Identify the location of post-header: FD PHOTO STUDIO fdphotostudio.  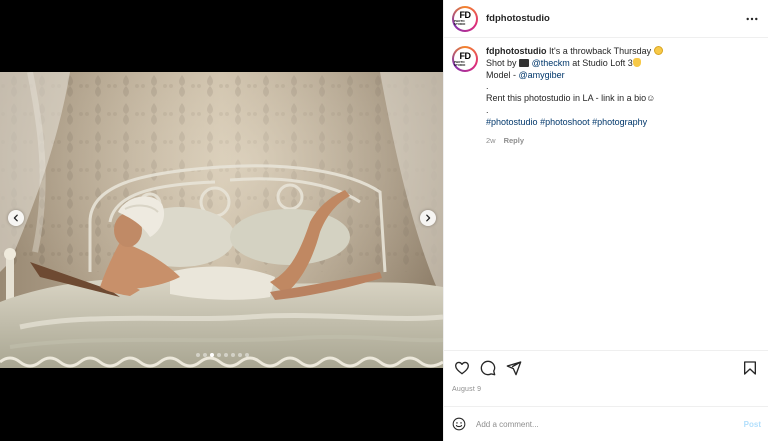
(606, 19).